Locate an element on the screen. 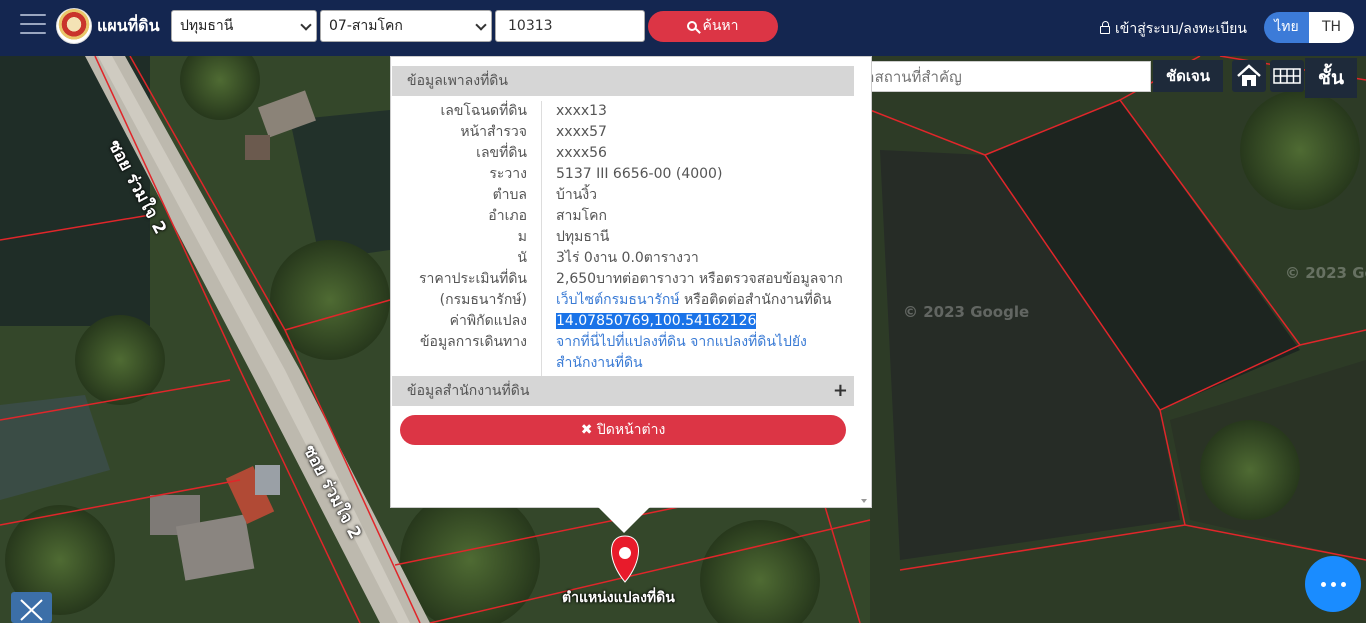  info-label: ข้อมูลการเดินทาง is located at coordinates (473, 342).